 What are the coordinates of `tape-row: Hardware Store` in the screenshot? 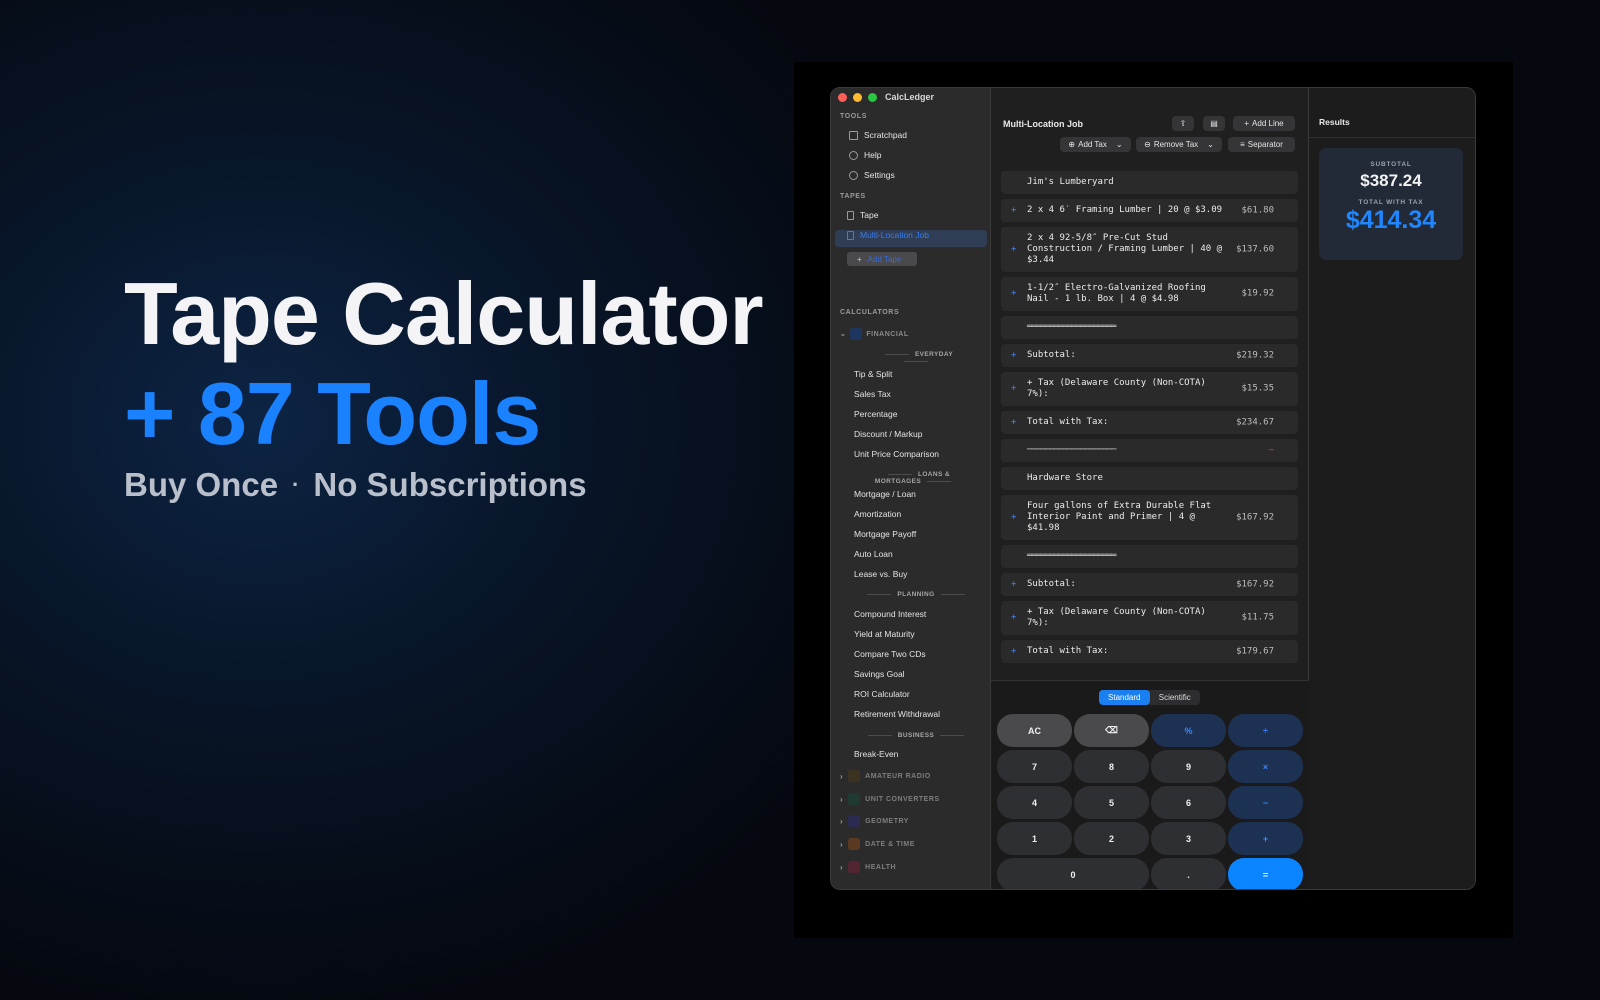 It's located at (1149, 478).